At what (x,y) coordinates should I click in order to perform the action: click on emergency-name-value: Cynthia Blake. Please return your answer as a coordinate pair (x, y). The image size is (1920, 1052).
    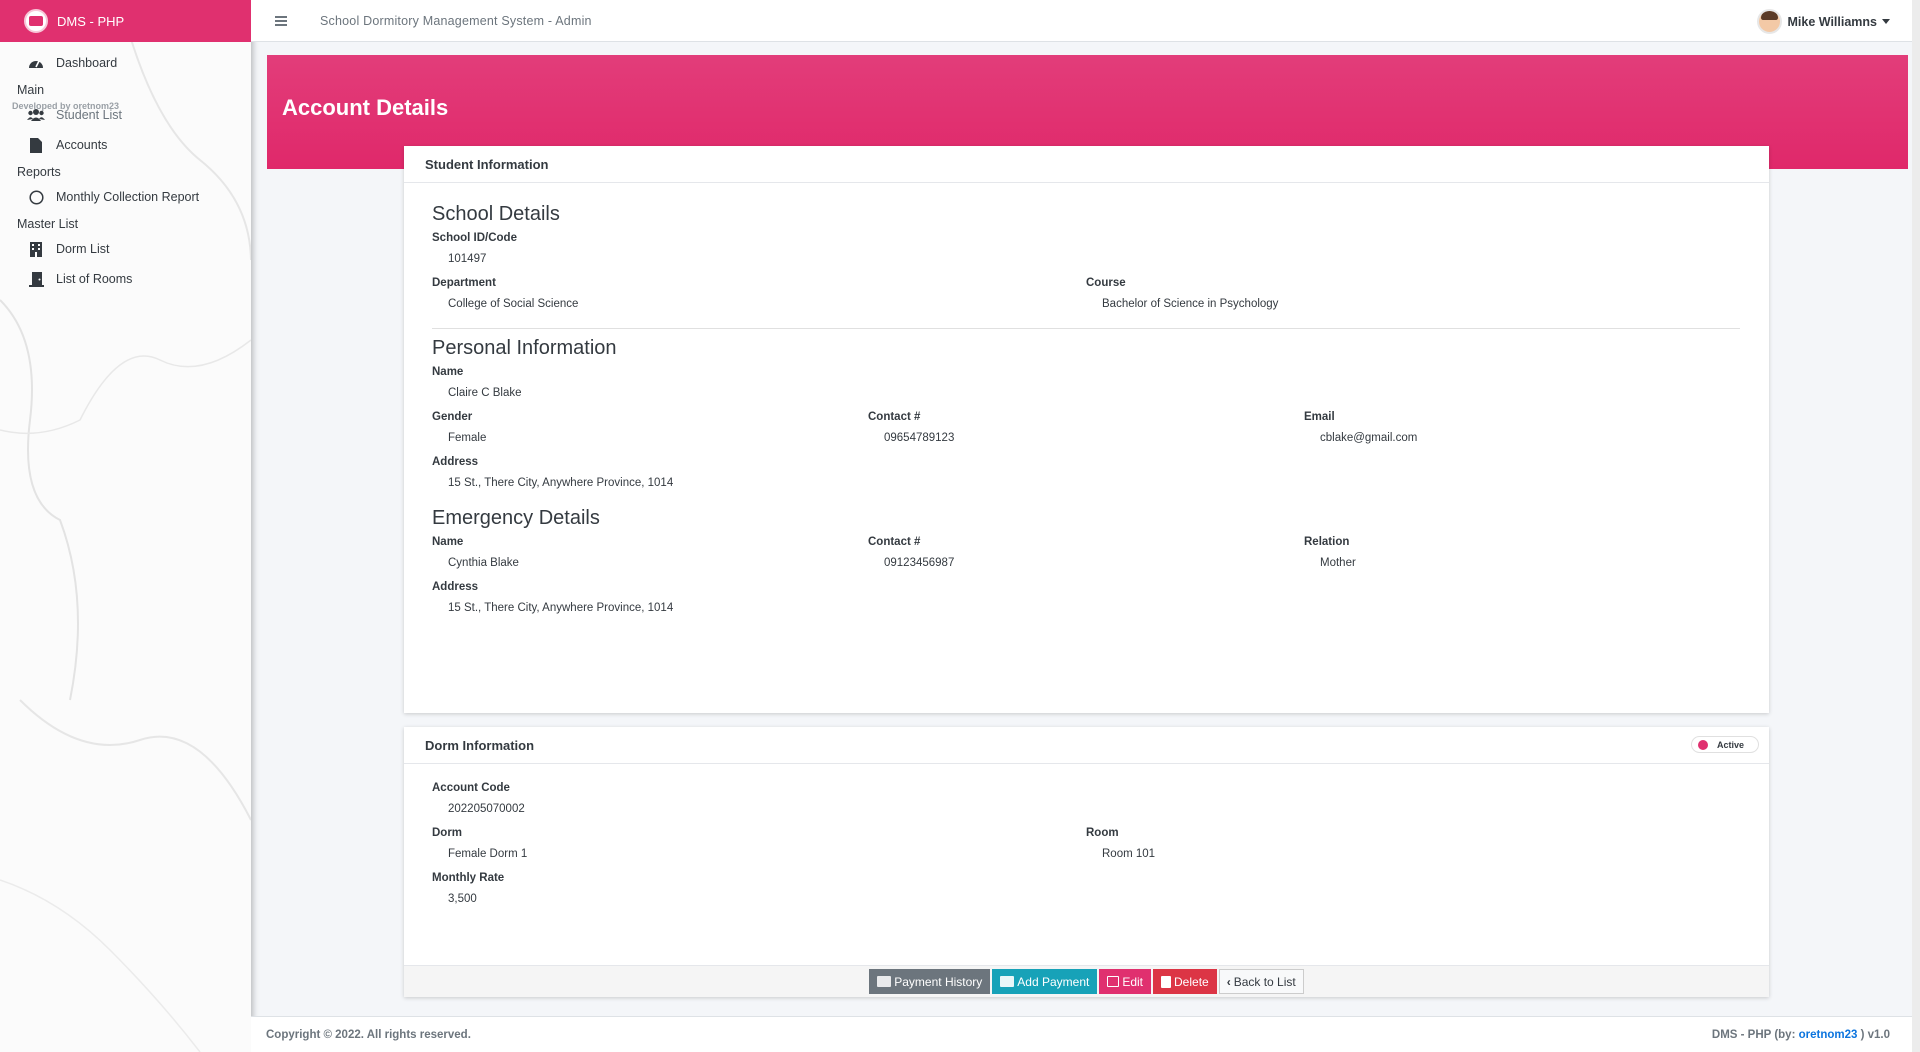
    Looking at the image, I should click on (483, 563).